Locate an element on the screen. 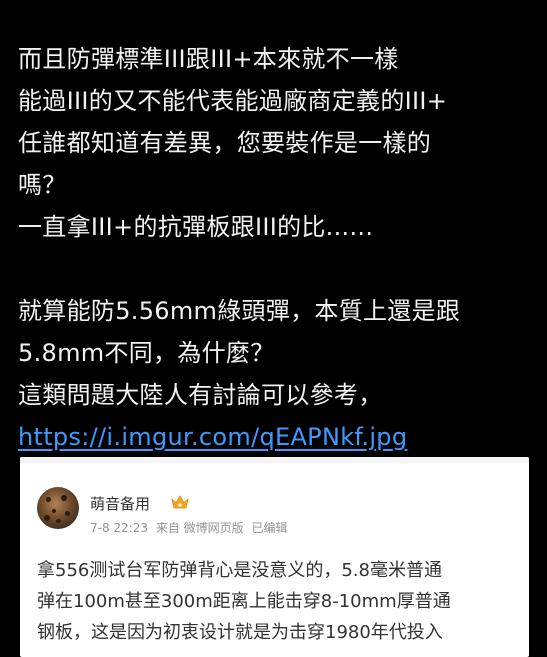 The height and width of the screenshot is (657, 547). timestamp: 7-8 22:23 is located at coordinates (119, 528).